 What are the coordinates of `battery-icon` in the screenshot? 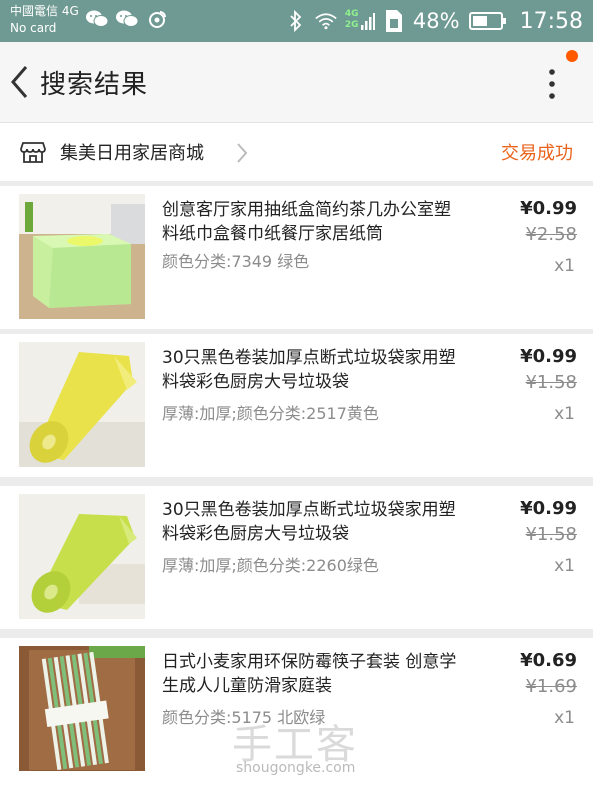 It's located at (488, 21).